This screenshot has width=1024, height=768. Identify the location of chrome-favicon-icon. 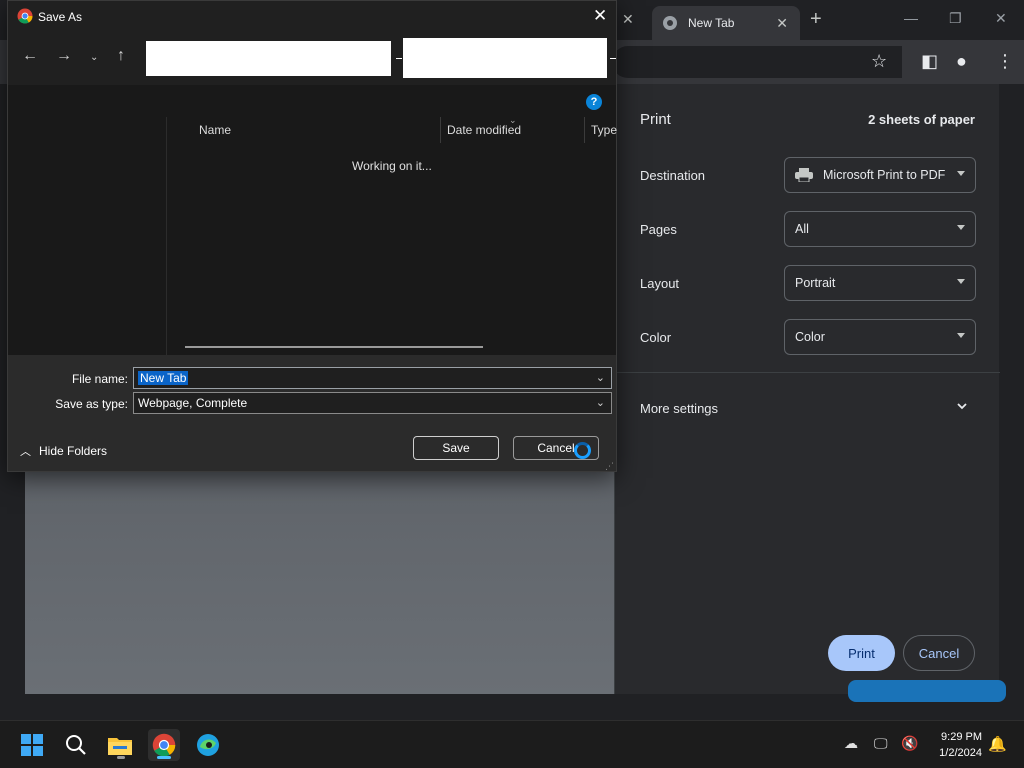
(670, 23).